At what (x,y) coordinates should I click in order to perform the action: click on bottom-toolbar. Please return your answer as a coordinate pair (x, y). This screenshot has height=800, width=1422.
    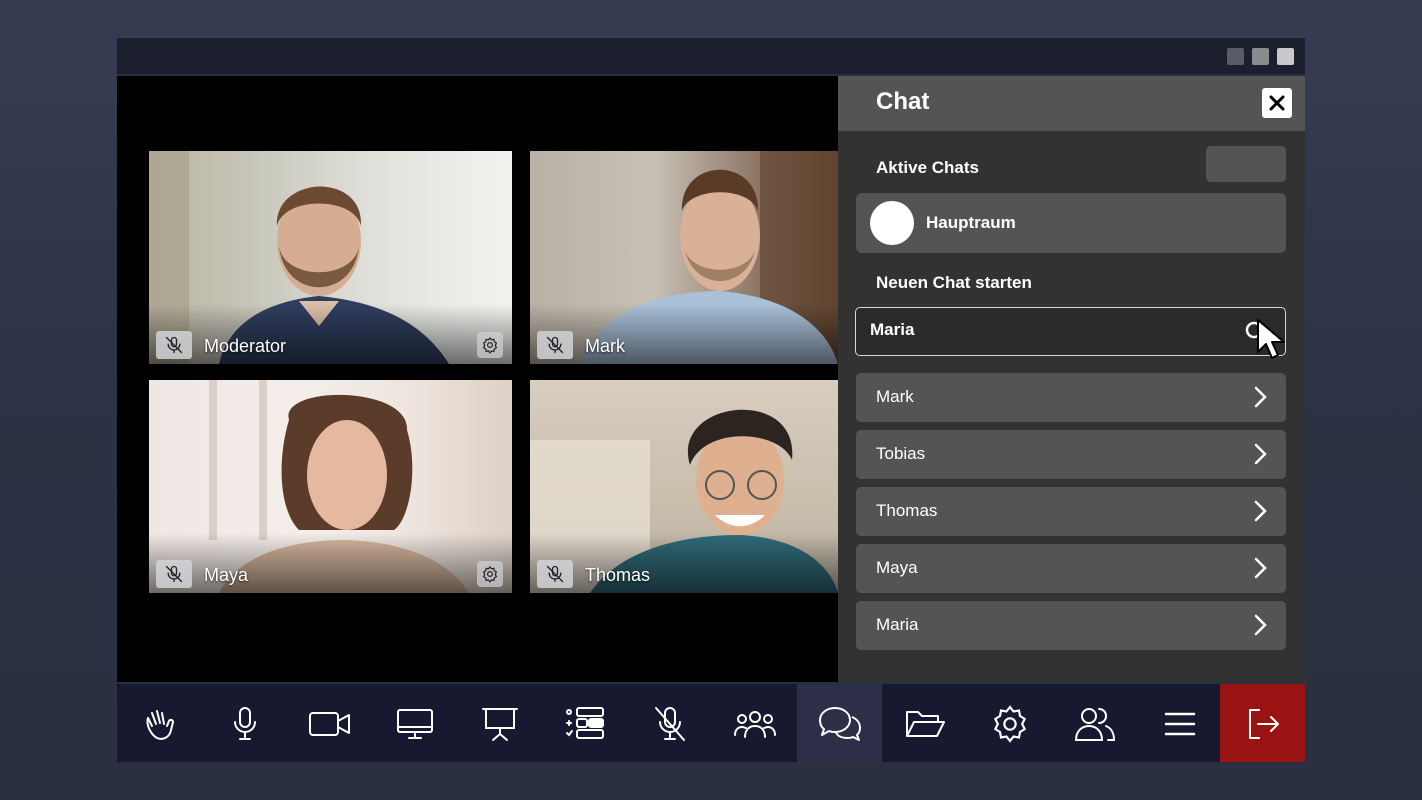
    Looking at the image, I should click on (711, 722).